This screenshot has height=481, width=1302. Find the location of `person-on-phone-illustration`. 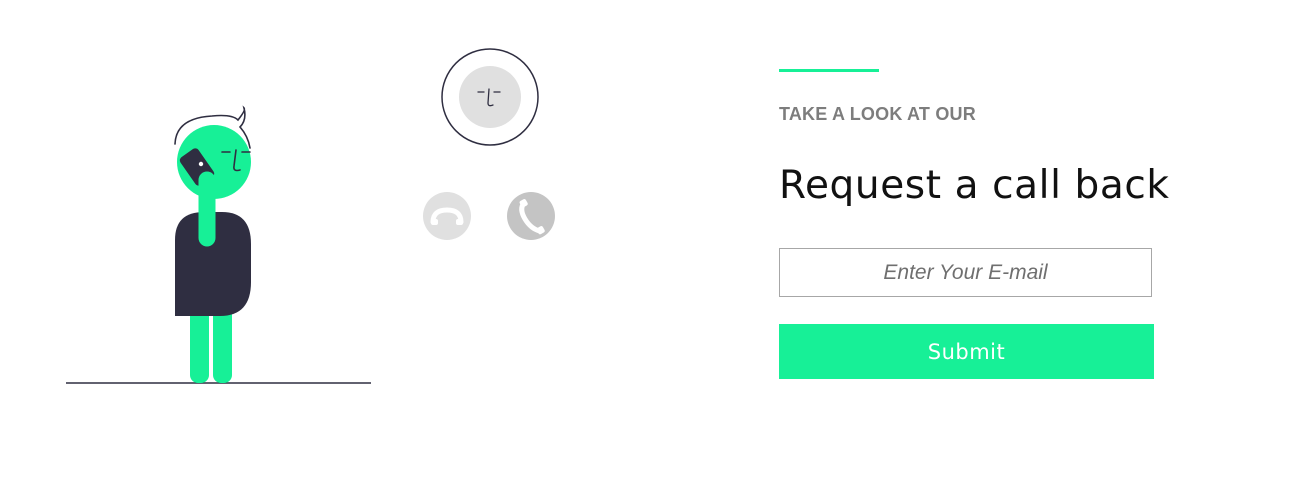

person-on-phone-illustration is located at coordinates (212, 244).